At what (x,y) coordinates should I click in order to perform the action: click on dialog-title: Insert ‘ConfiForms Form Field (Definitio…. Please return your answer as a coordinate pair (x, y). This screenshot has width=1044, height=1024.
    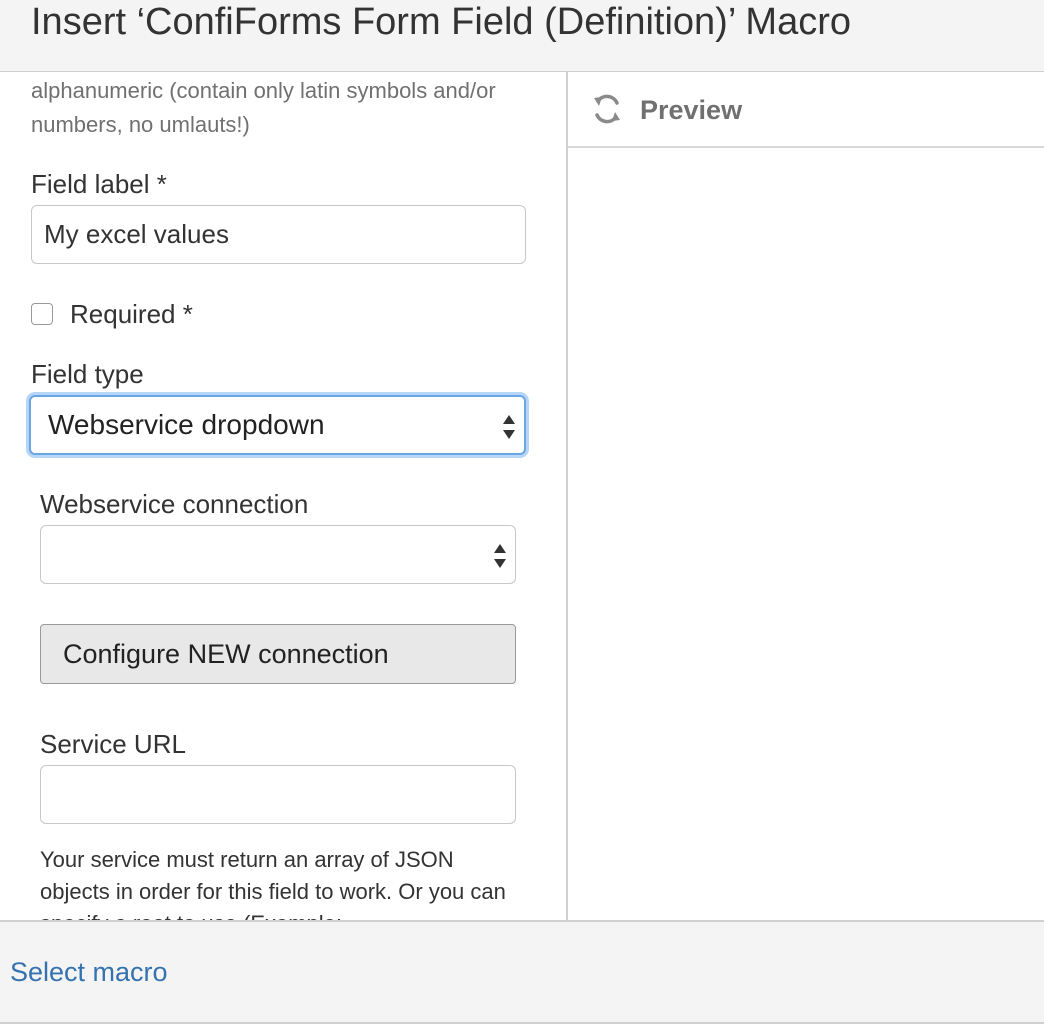
    Looking at the image, I should click on (441, 22).